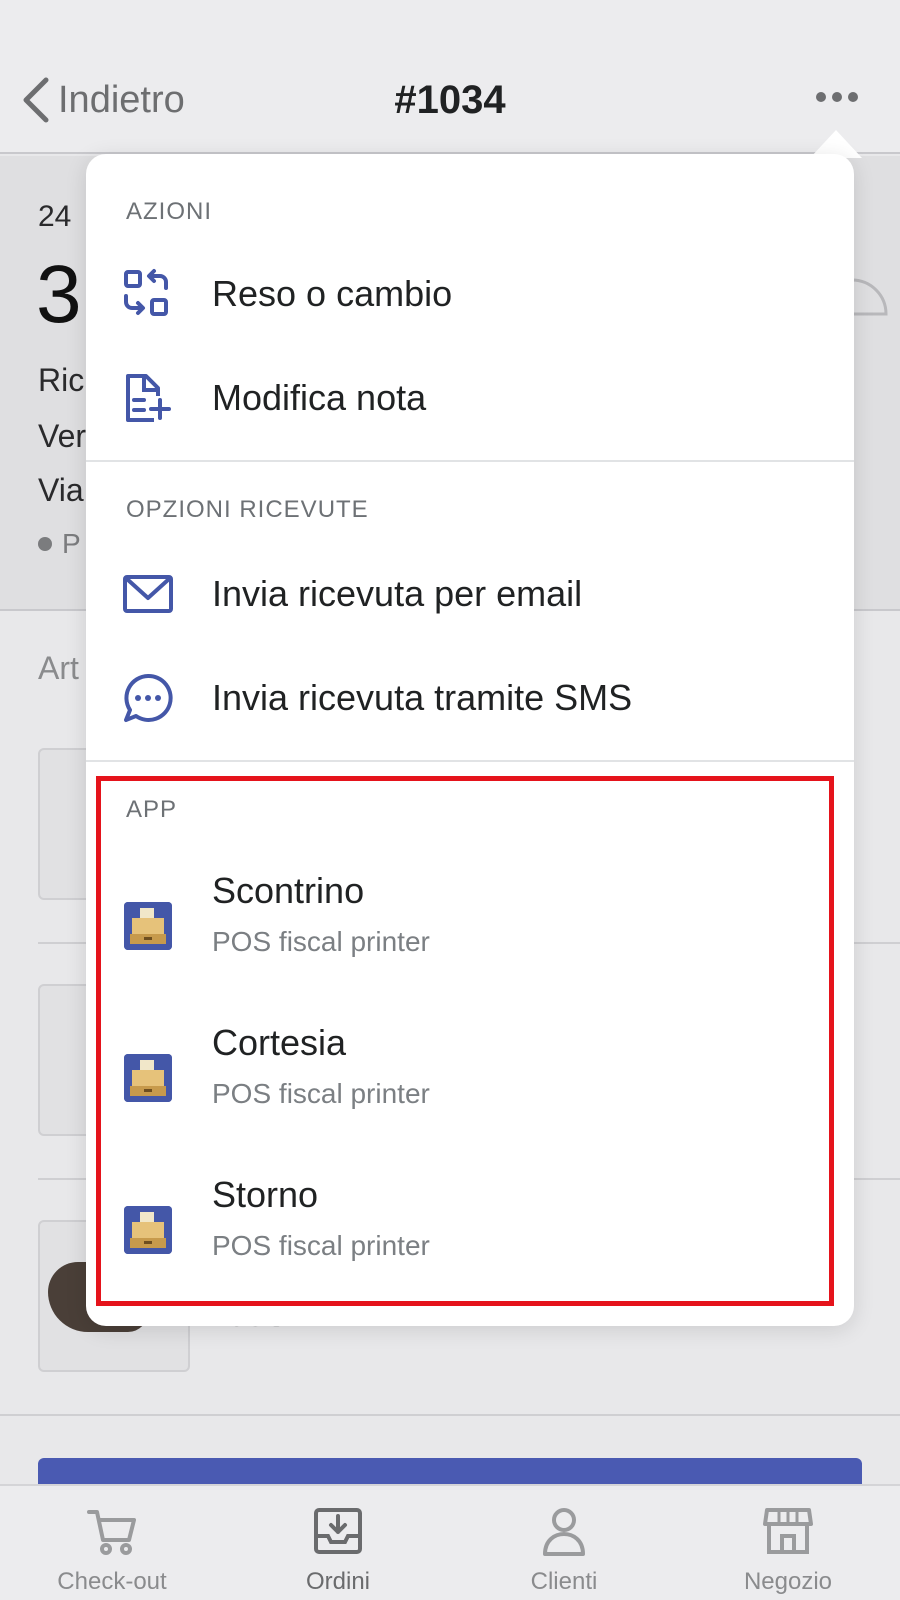 Image resolution: width=900 pixels, height=1600 pixels. Describe the element at coordinates (450, 100) in the screenshot. I see `page-title: #1034` at that location.